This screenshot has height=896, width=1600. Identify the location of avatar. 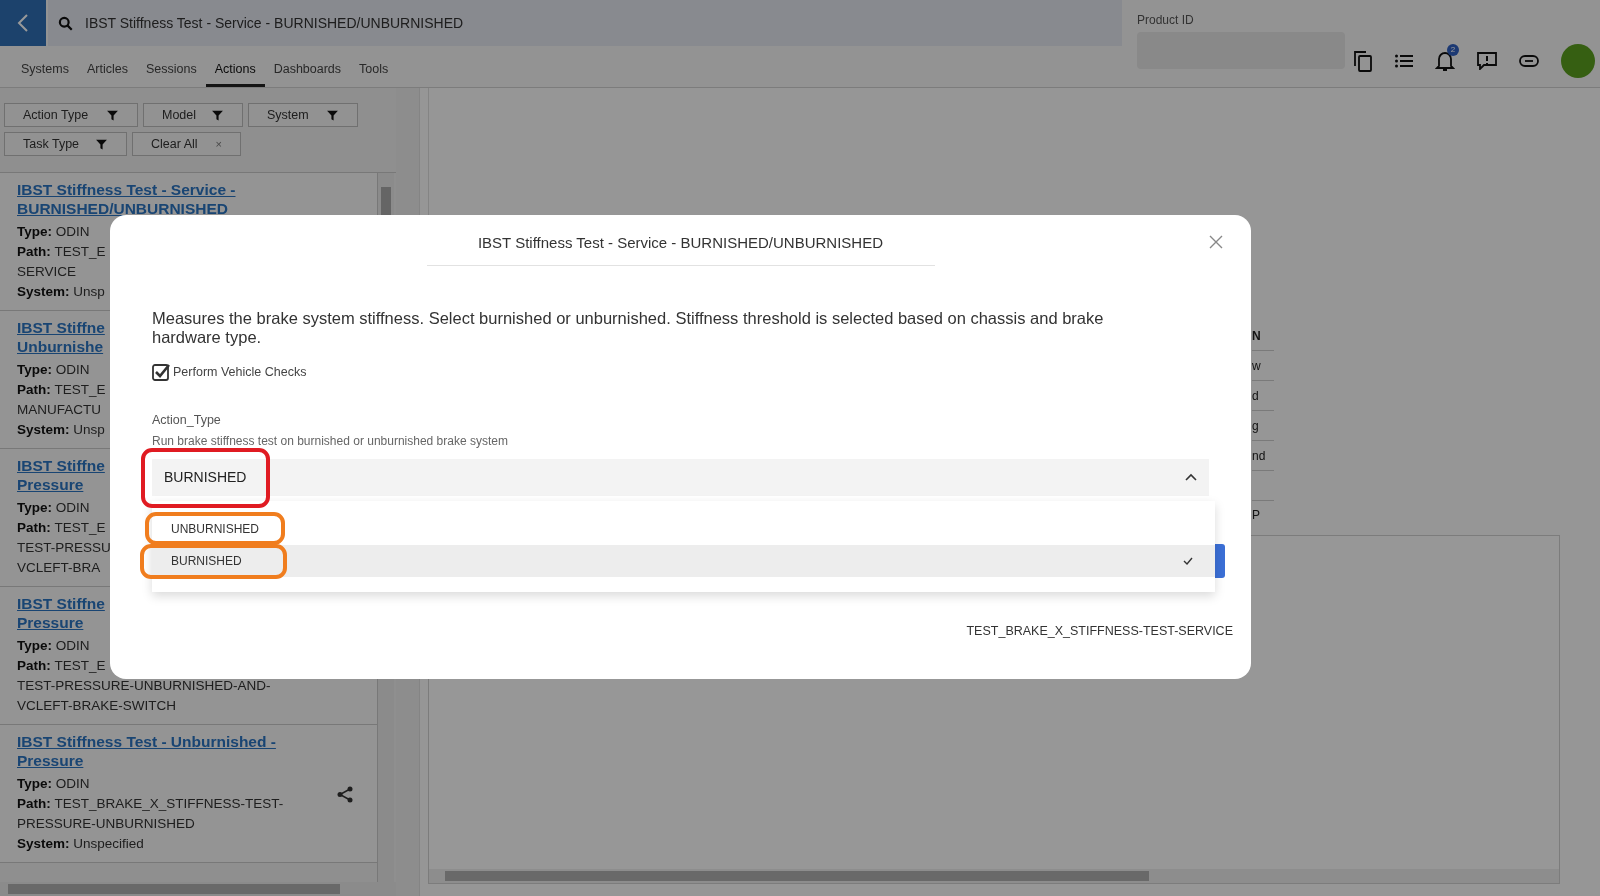
(1578, 61).